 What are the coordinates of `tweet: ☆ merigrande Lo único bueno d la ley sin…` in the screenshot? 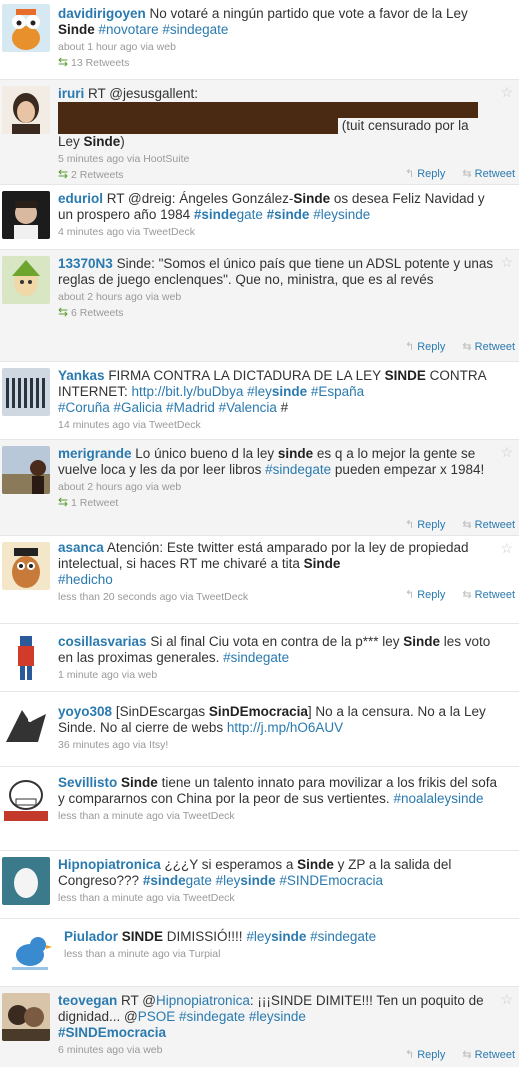 It's located at (259, 488).